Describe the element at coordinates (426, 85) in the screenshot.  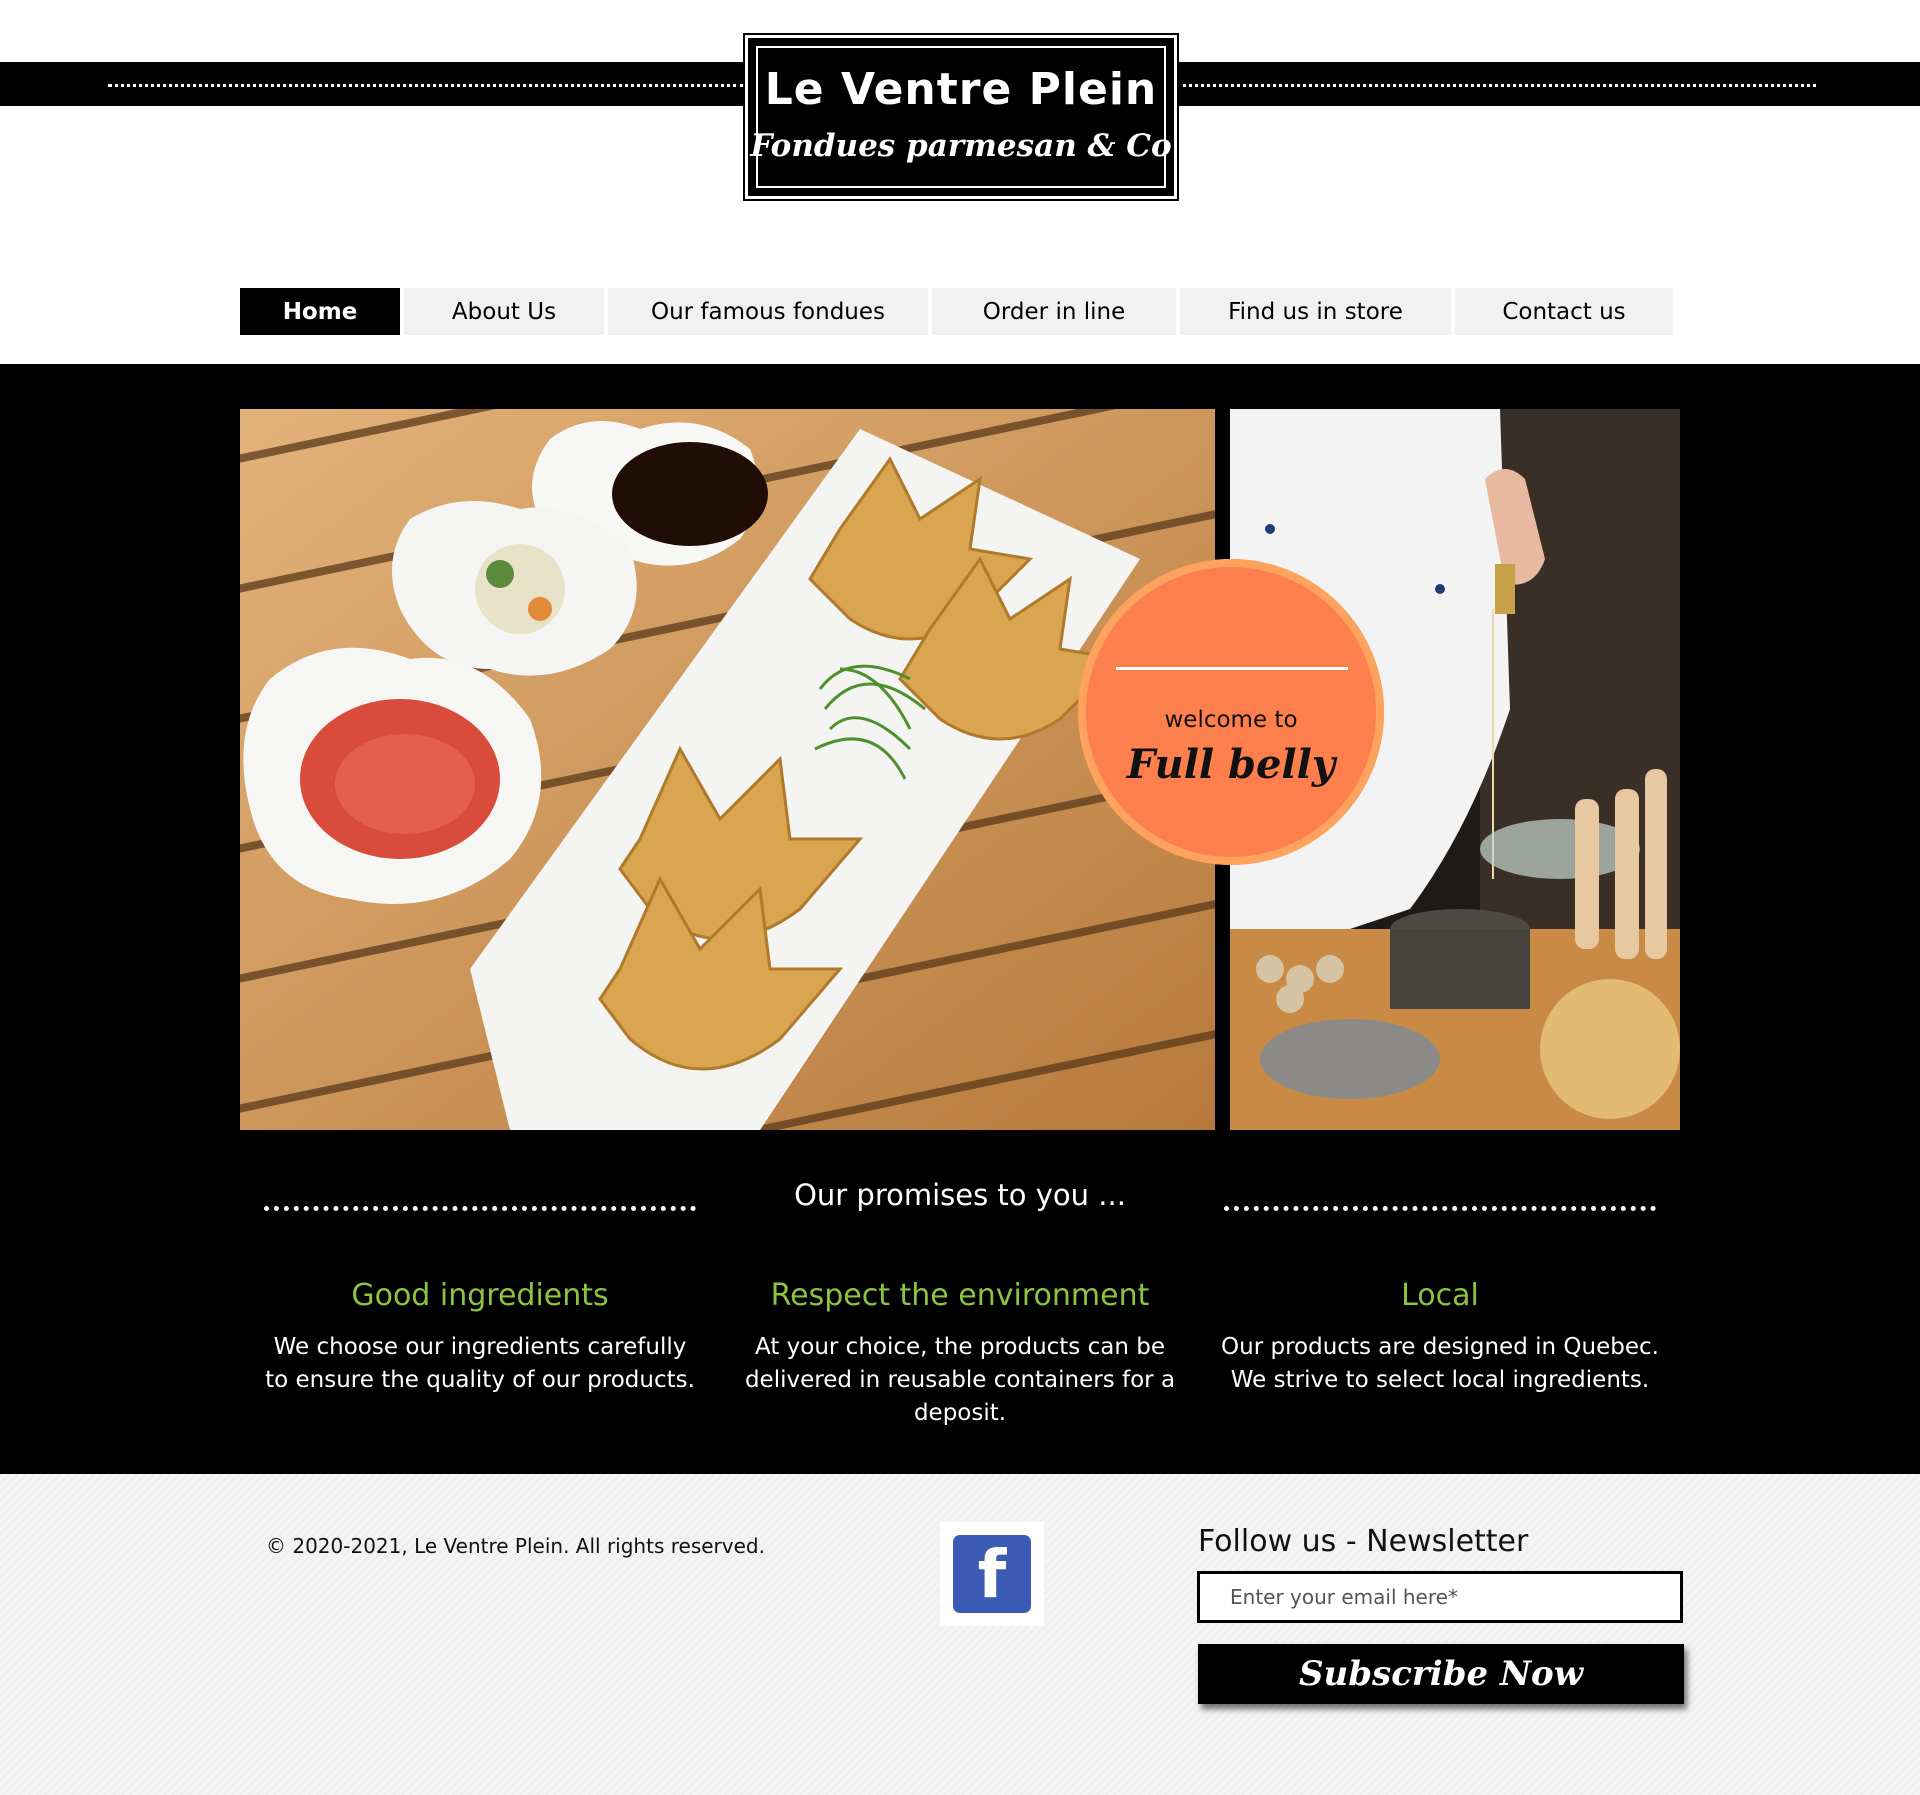
I see `header-dotted-rule-left` at that location.